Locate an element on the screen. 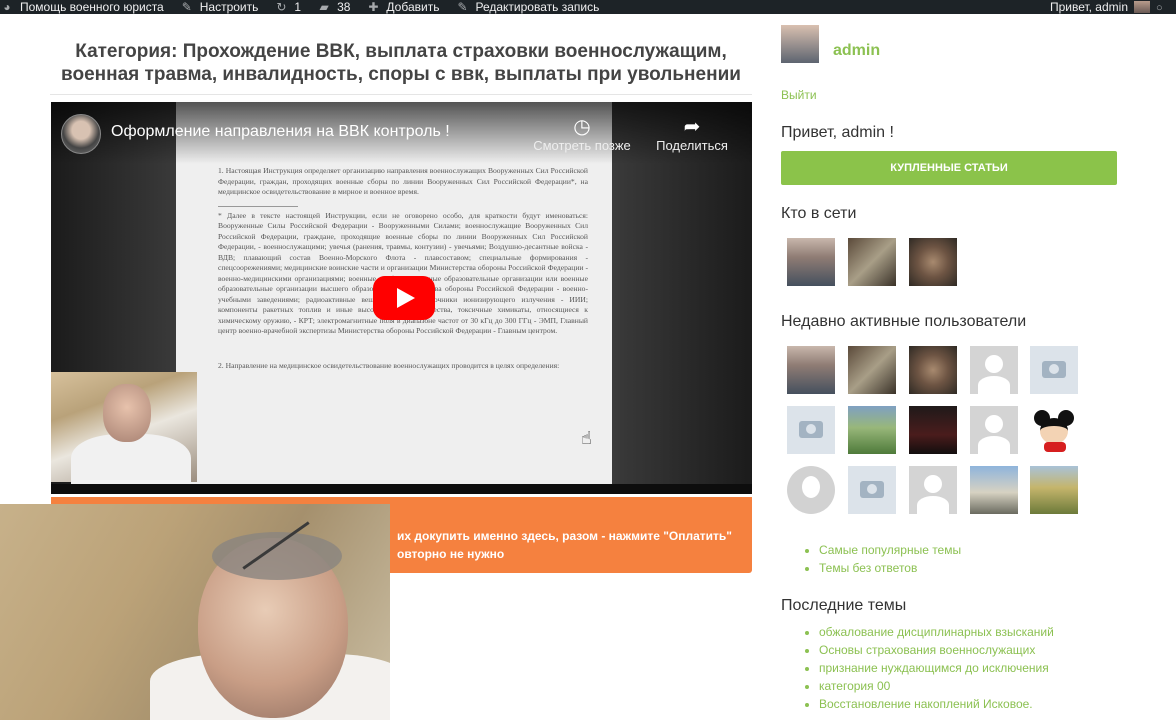 The width and height of the screenshot is (1176, 720). updates-link: ↻ 1 is located at coordinates (287, 7).